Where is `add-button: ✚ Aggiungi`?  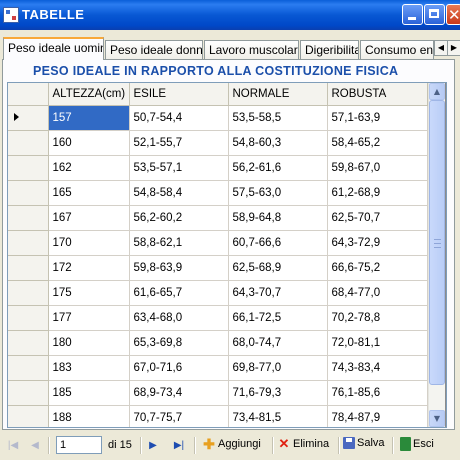
add-button: ✚ Aggiungi is located at coordinates (231, 446).